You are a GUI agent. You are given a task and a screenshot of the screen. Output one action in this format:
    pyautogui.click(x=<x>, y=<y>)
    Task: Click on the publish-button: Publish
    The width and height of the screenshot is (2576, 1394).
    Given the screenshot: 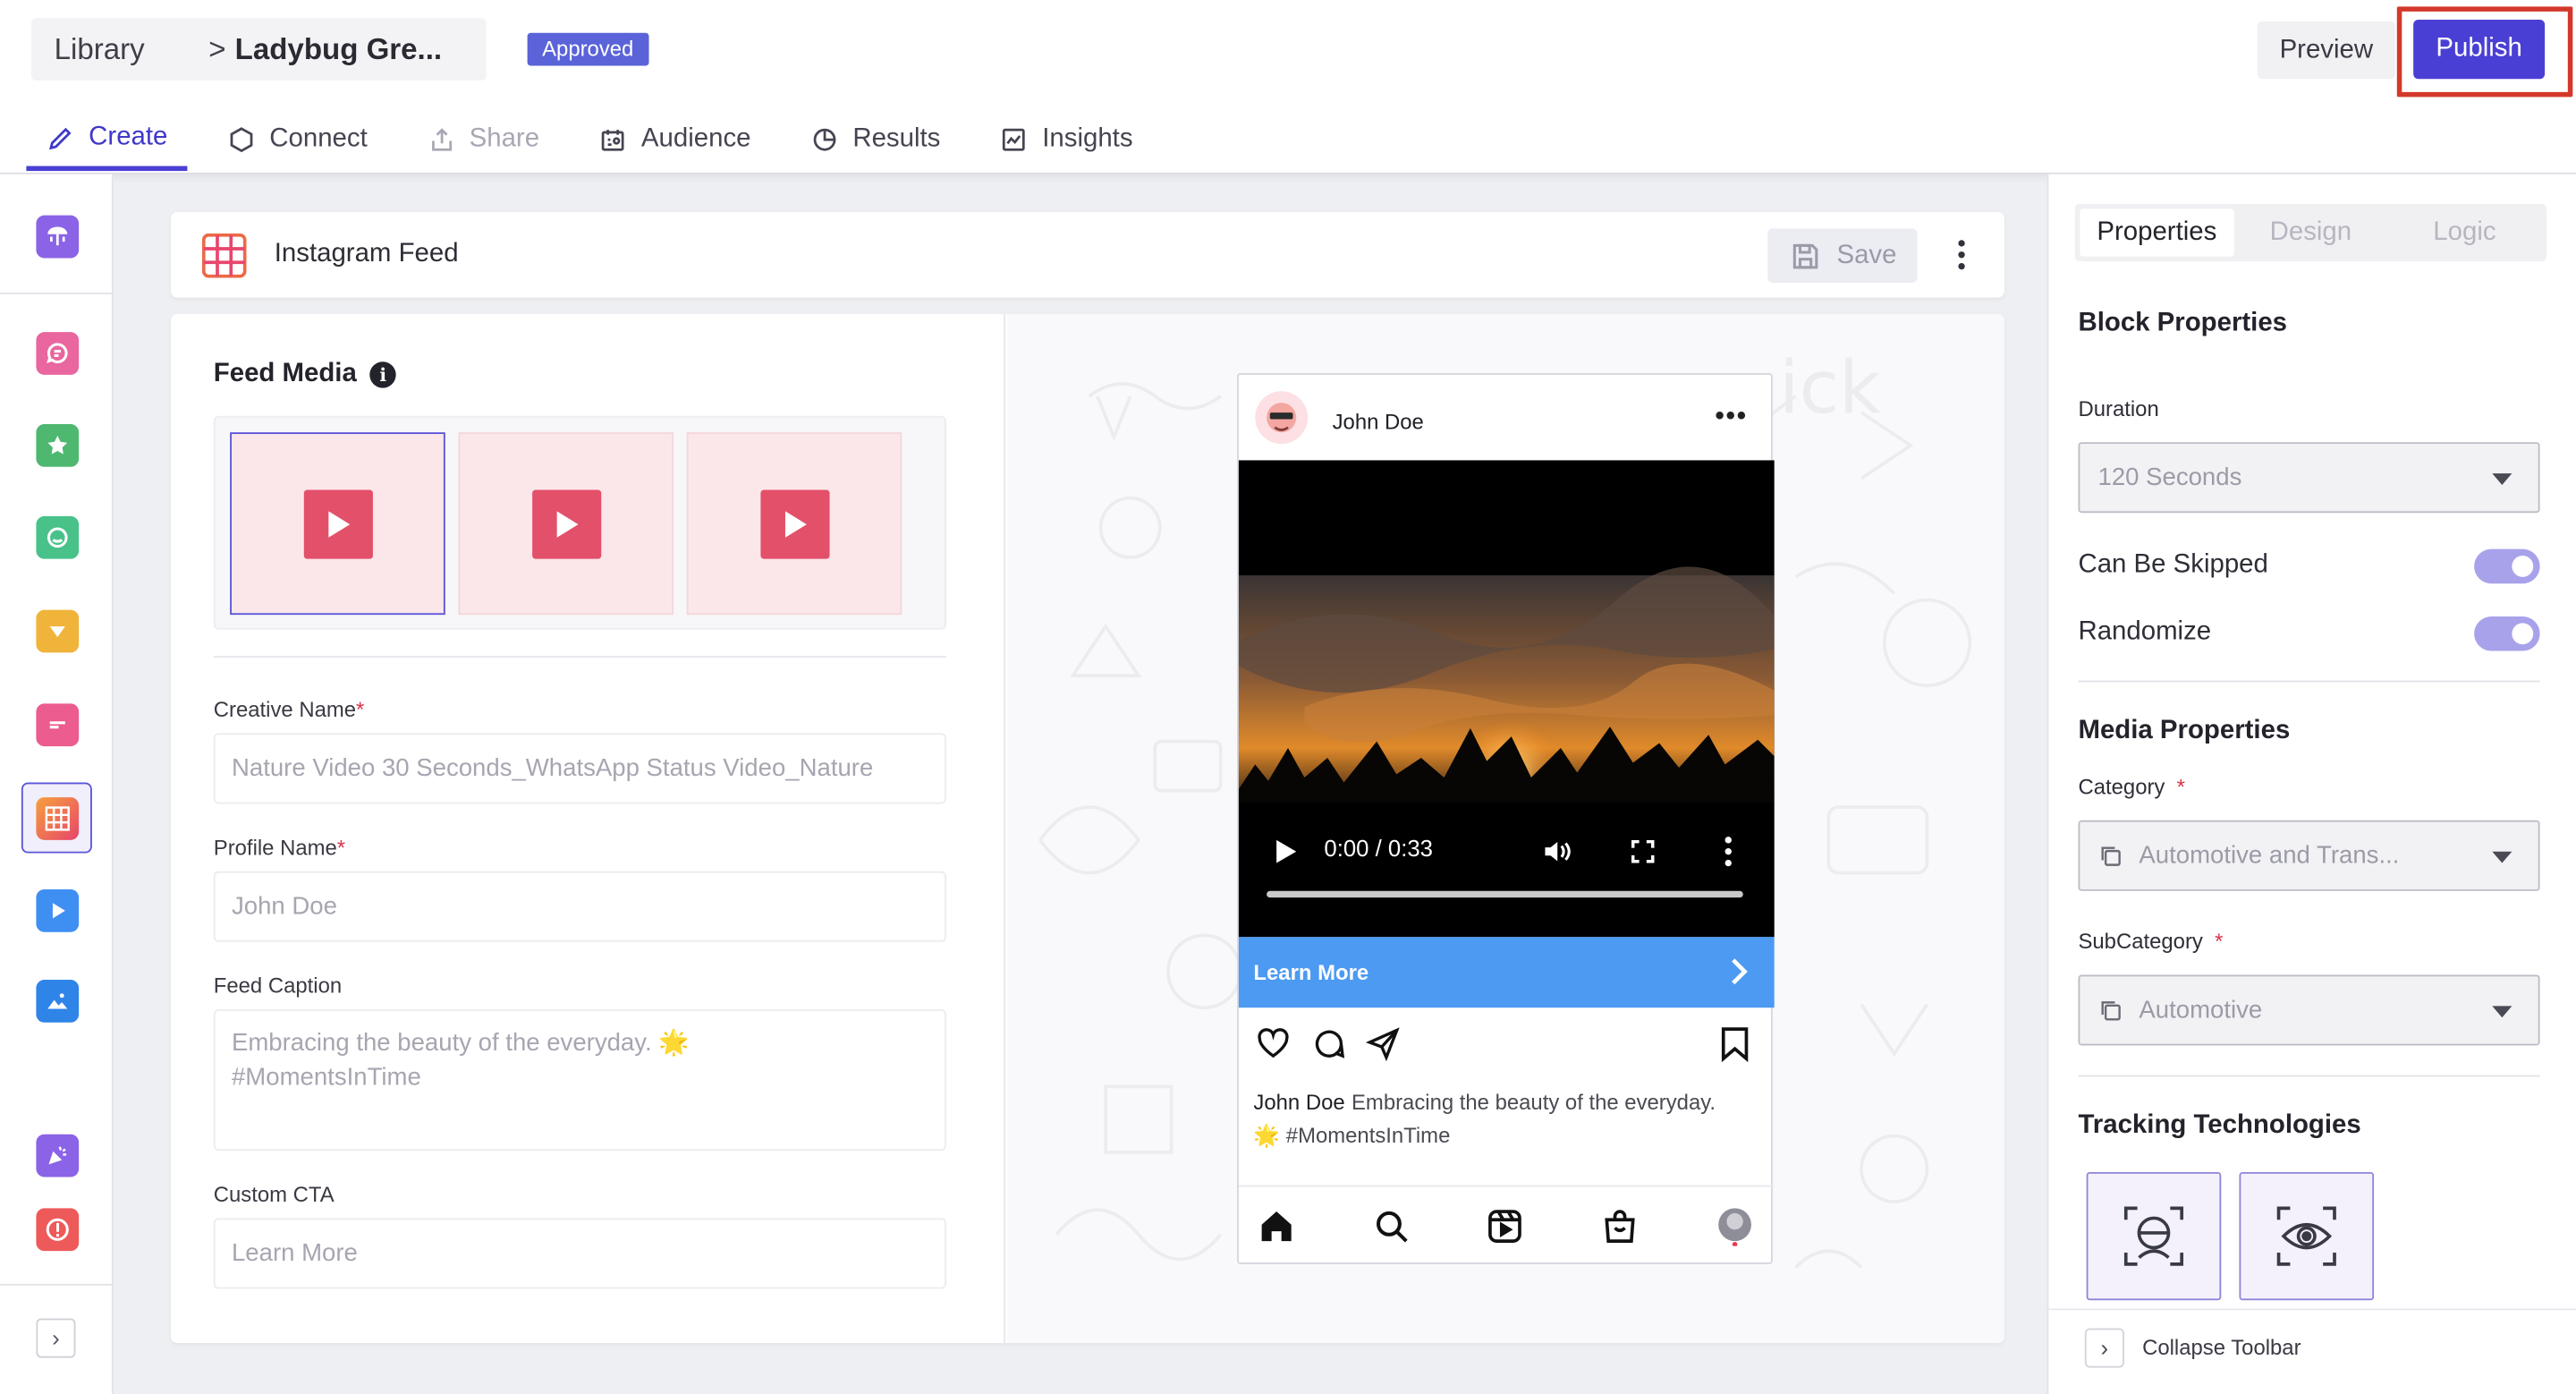 What is the action you would take?
    pyautogui.click(x=2479, y=50)
    